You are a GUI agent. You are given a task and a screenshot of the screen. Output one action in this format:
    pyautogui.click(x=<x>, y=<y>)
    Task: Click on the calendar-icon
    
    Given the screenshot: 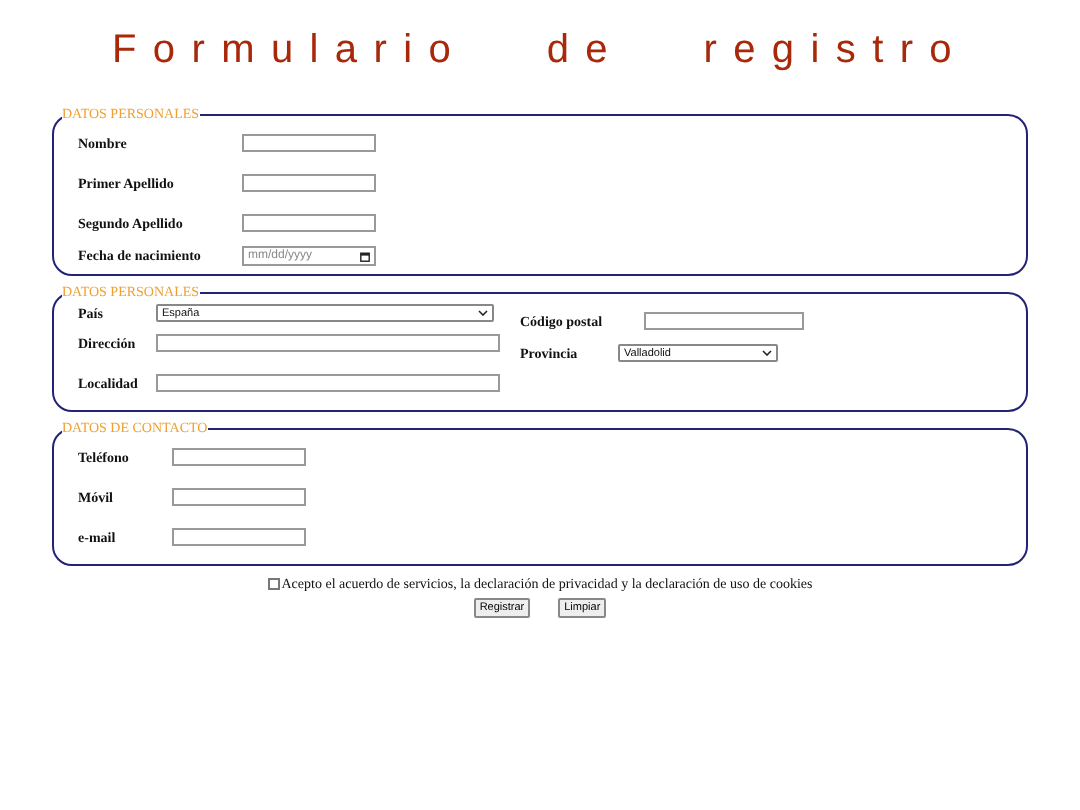 What is the action you would take?
    pyautogui.click(x=365, y=256)
    